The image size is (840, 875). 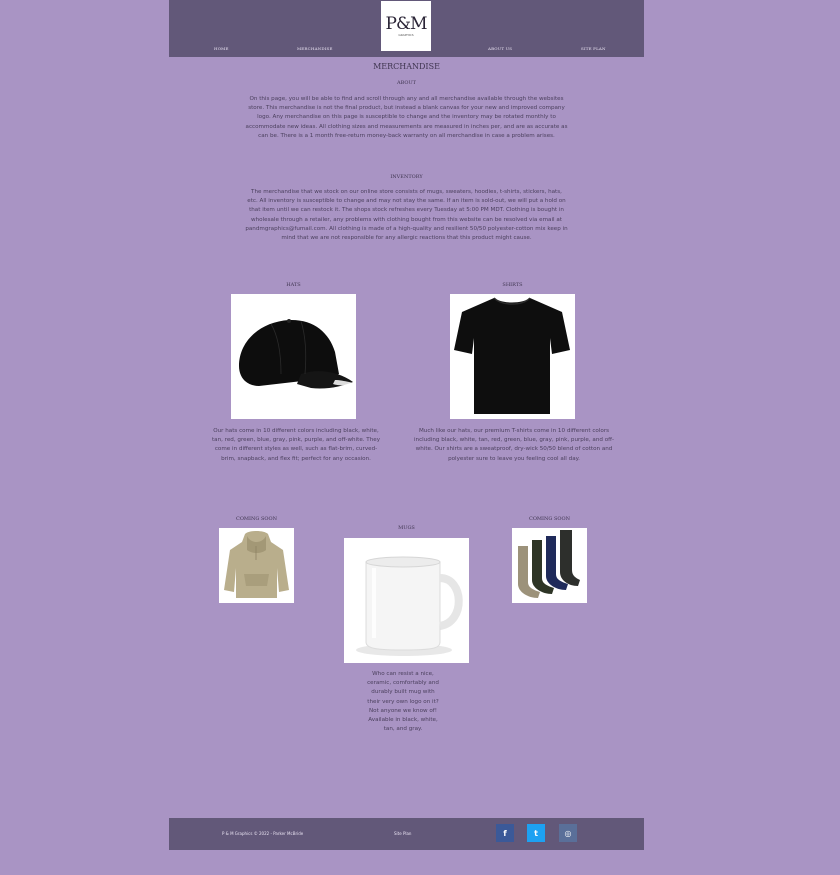 I want to click on hoodie-coming-soon: Coming Soon, so click(x=256, y=519).